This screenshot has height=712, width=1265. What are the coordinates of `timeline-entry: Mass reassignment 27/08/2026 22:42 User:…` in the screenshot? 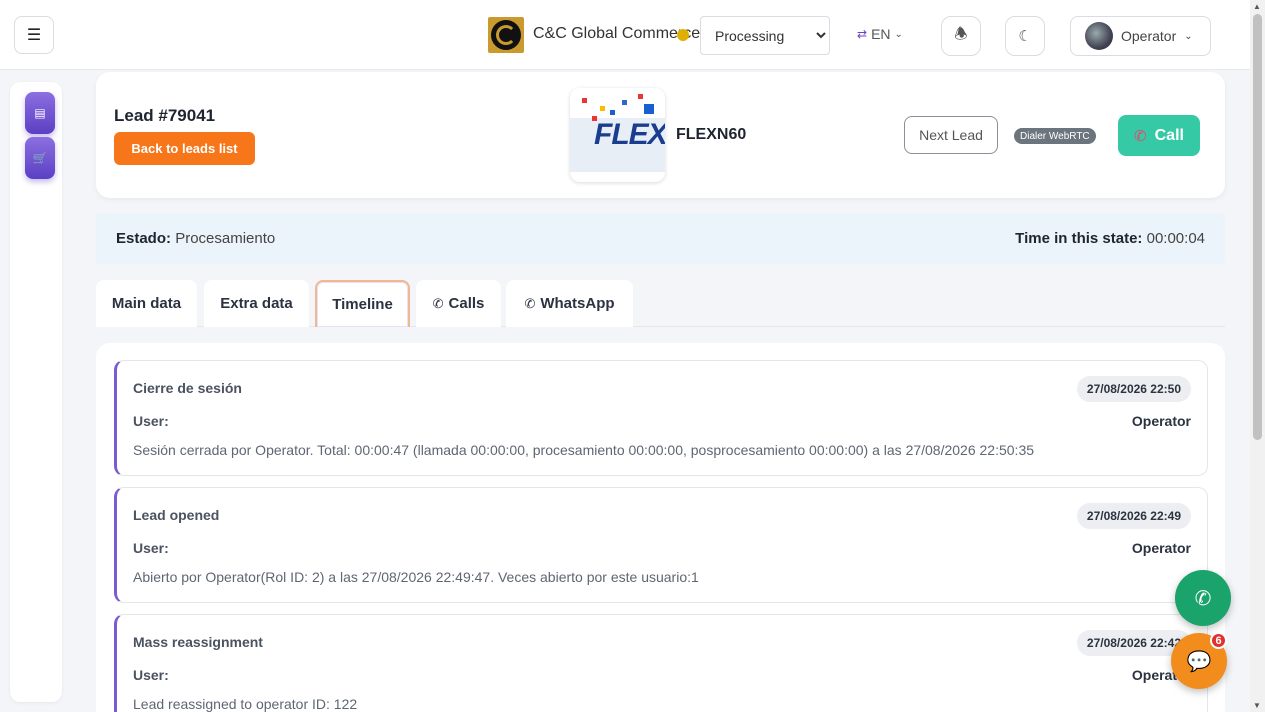 It's located at (661, 663).